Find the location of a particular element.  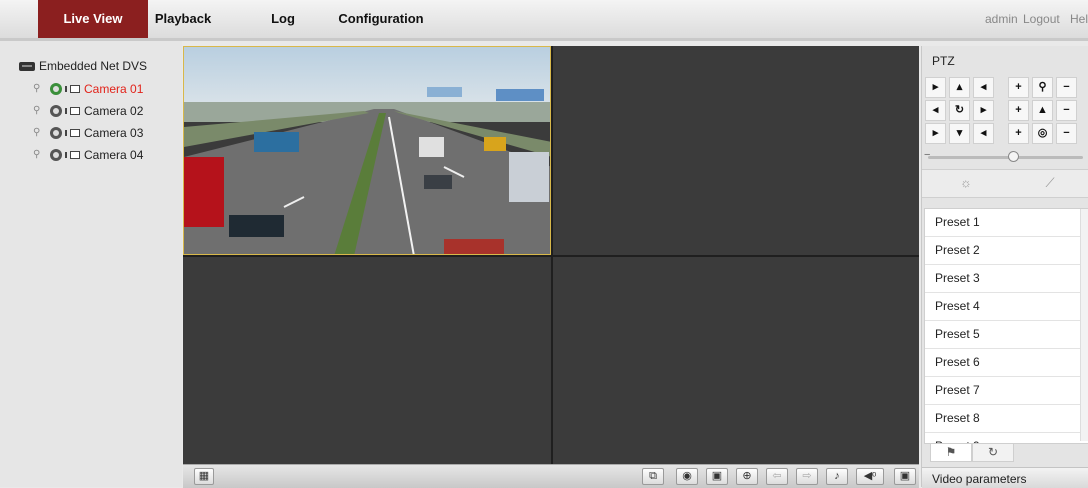

video-parameters-header: Video parameters is located at coordinates (1005, 477).